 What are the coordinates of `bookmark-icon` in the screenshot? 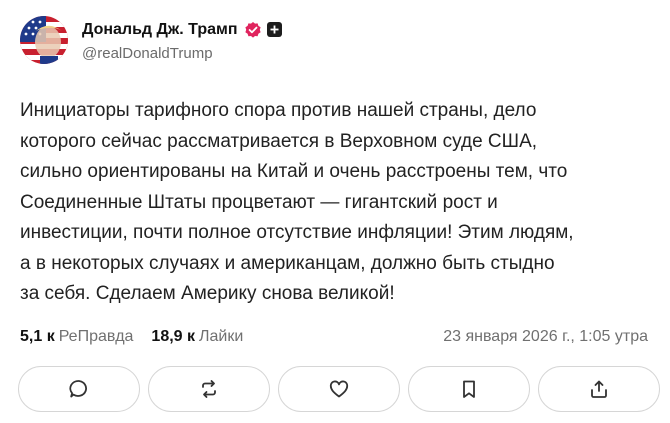 It's located at (469, 389).